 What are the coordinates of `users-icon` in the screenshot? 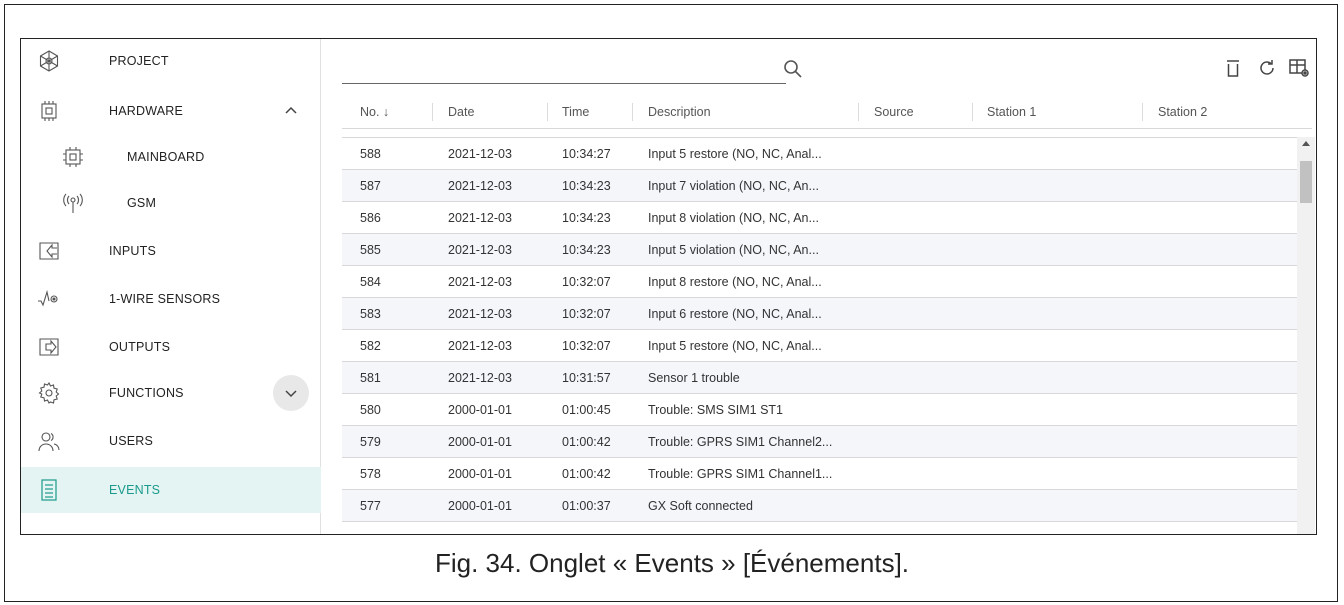 It's located at (49, 441).